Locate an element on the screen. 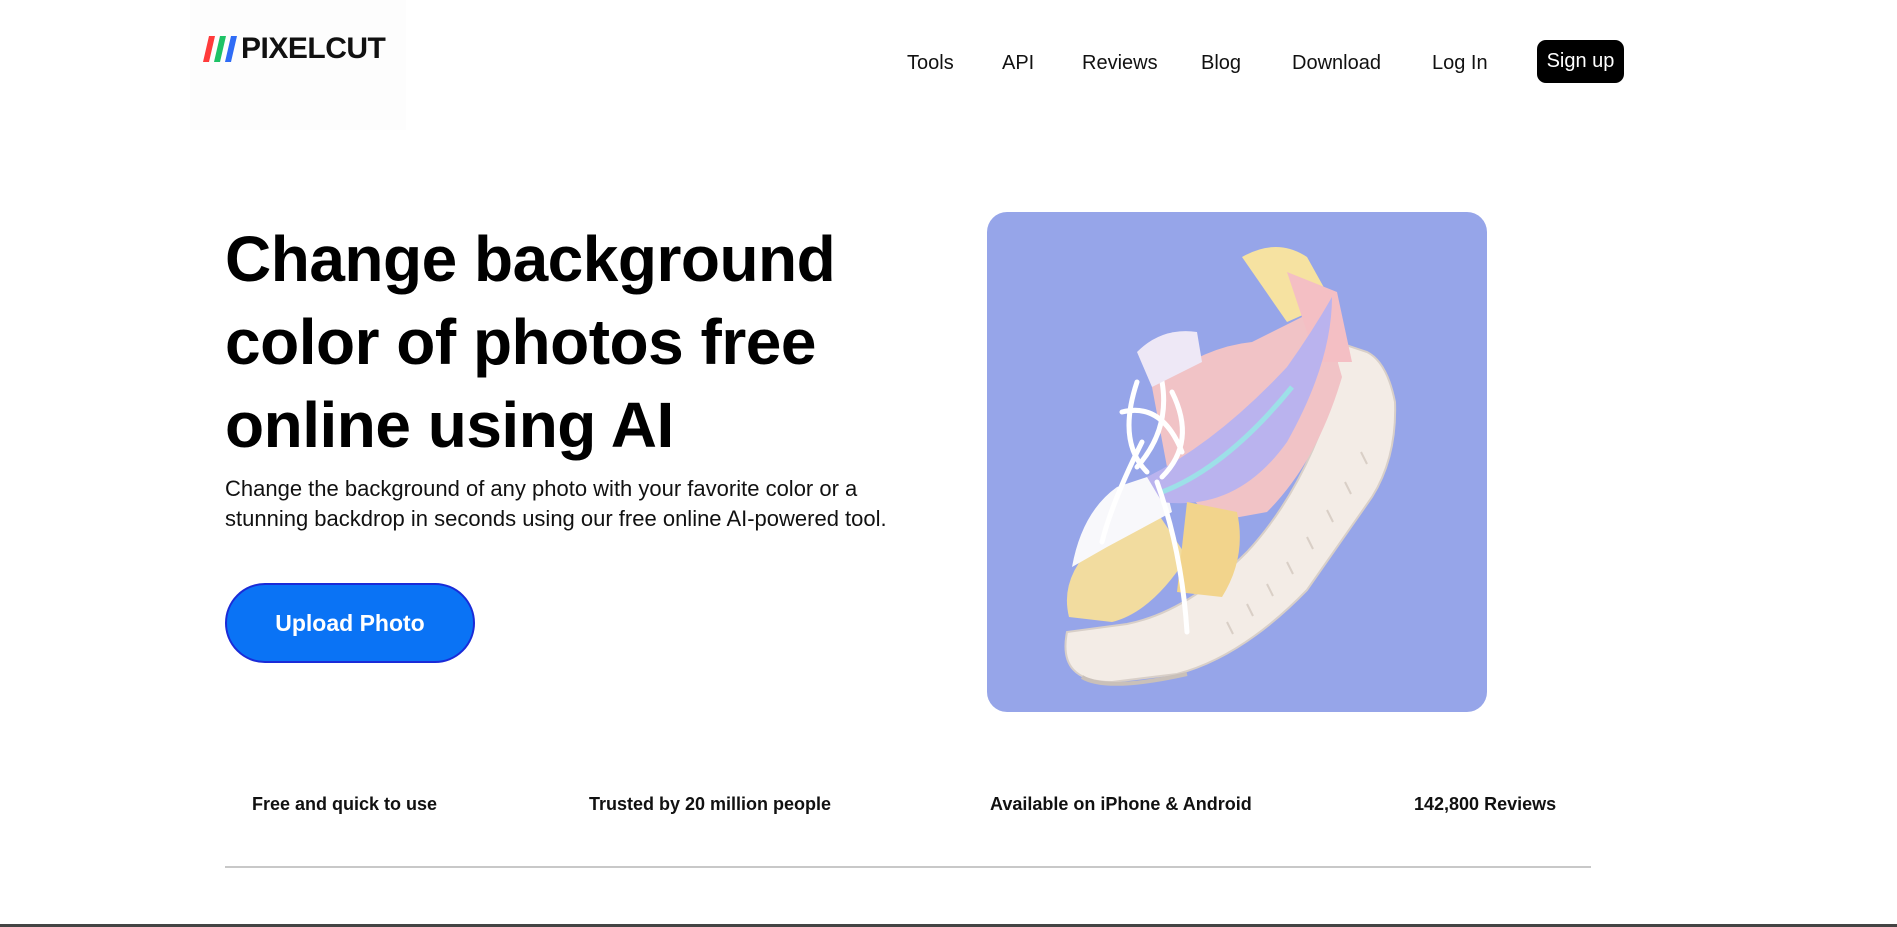 This screenshot has height=927, width=1897. hero-sneaker-image is located at coordinates (1237, 462).